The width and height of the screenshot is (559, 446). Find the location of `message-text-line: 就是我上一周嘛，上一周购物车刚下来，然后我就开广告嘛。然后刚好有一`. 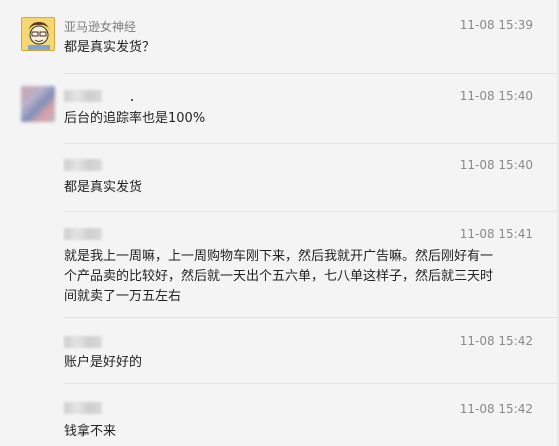

message-text-line: 就是我上一周嘛，上一周购物车刚下来，然后我就开广告嘛。然后刚好有一 is located at coordinates (279, 256).